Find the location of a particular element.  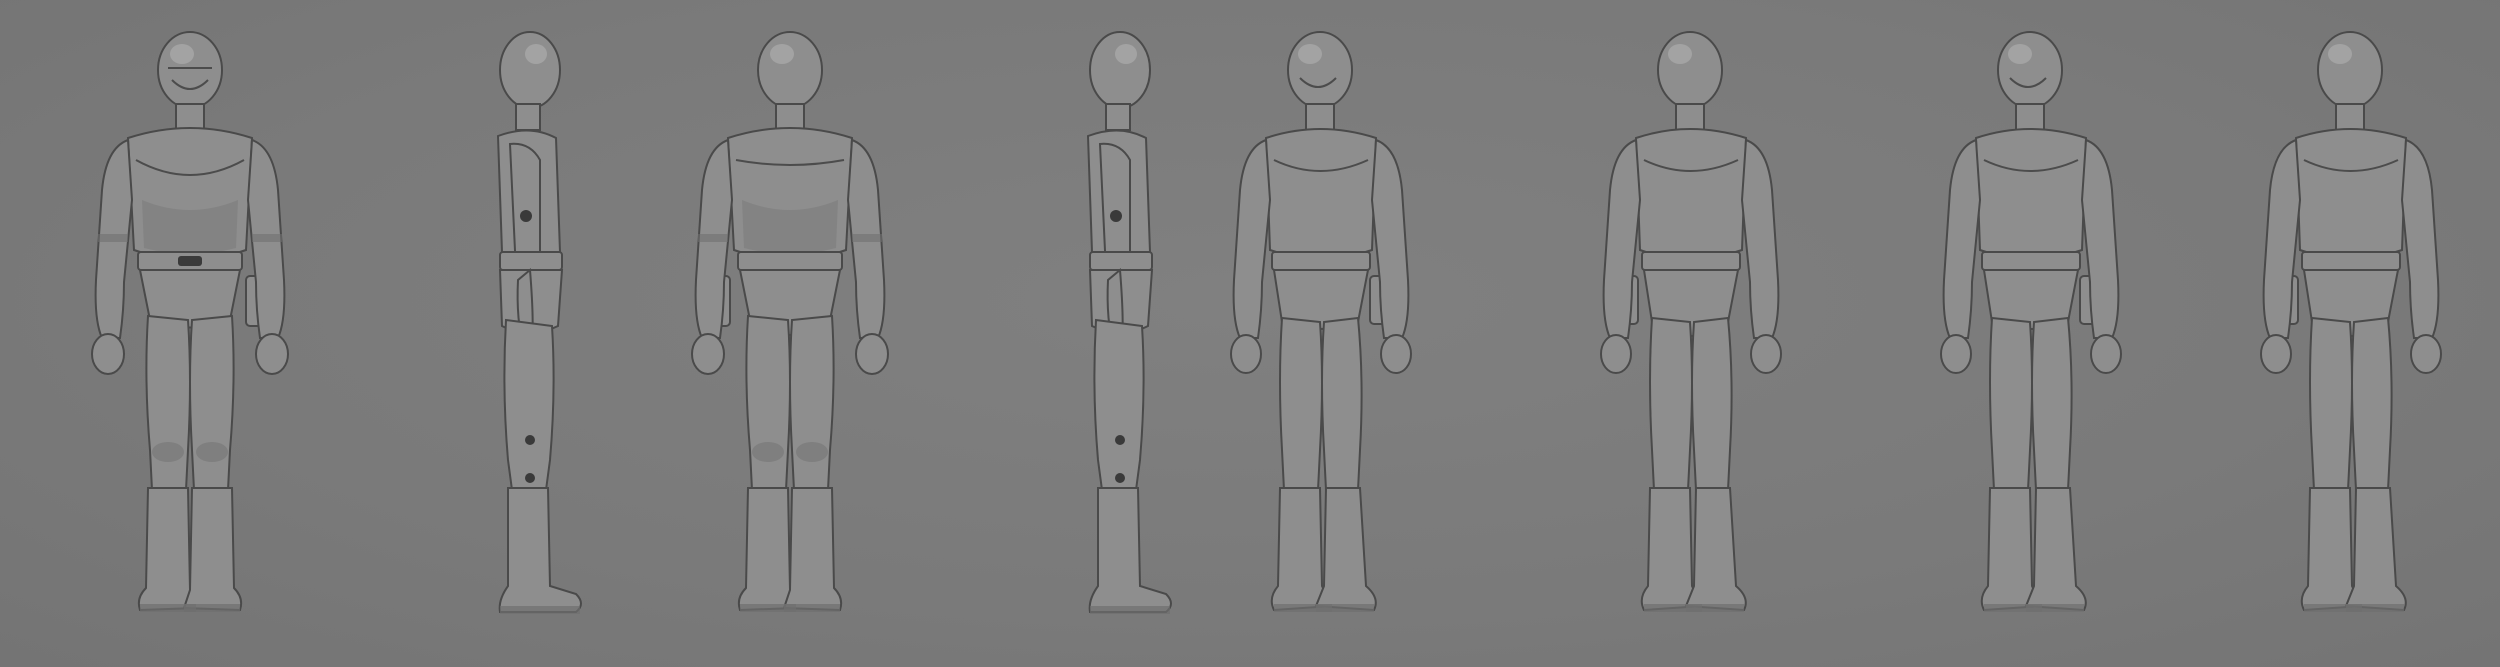

figure-front-view is located at coordinates (190, 325).